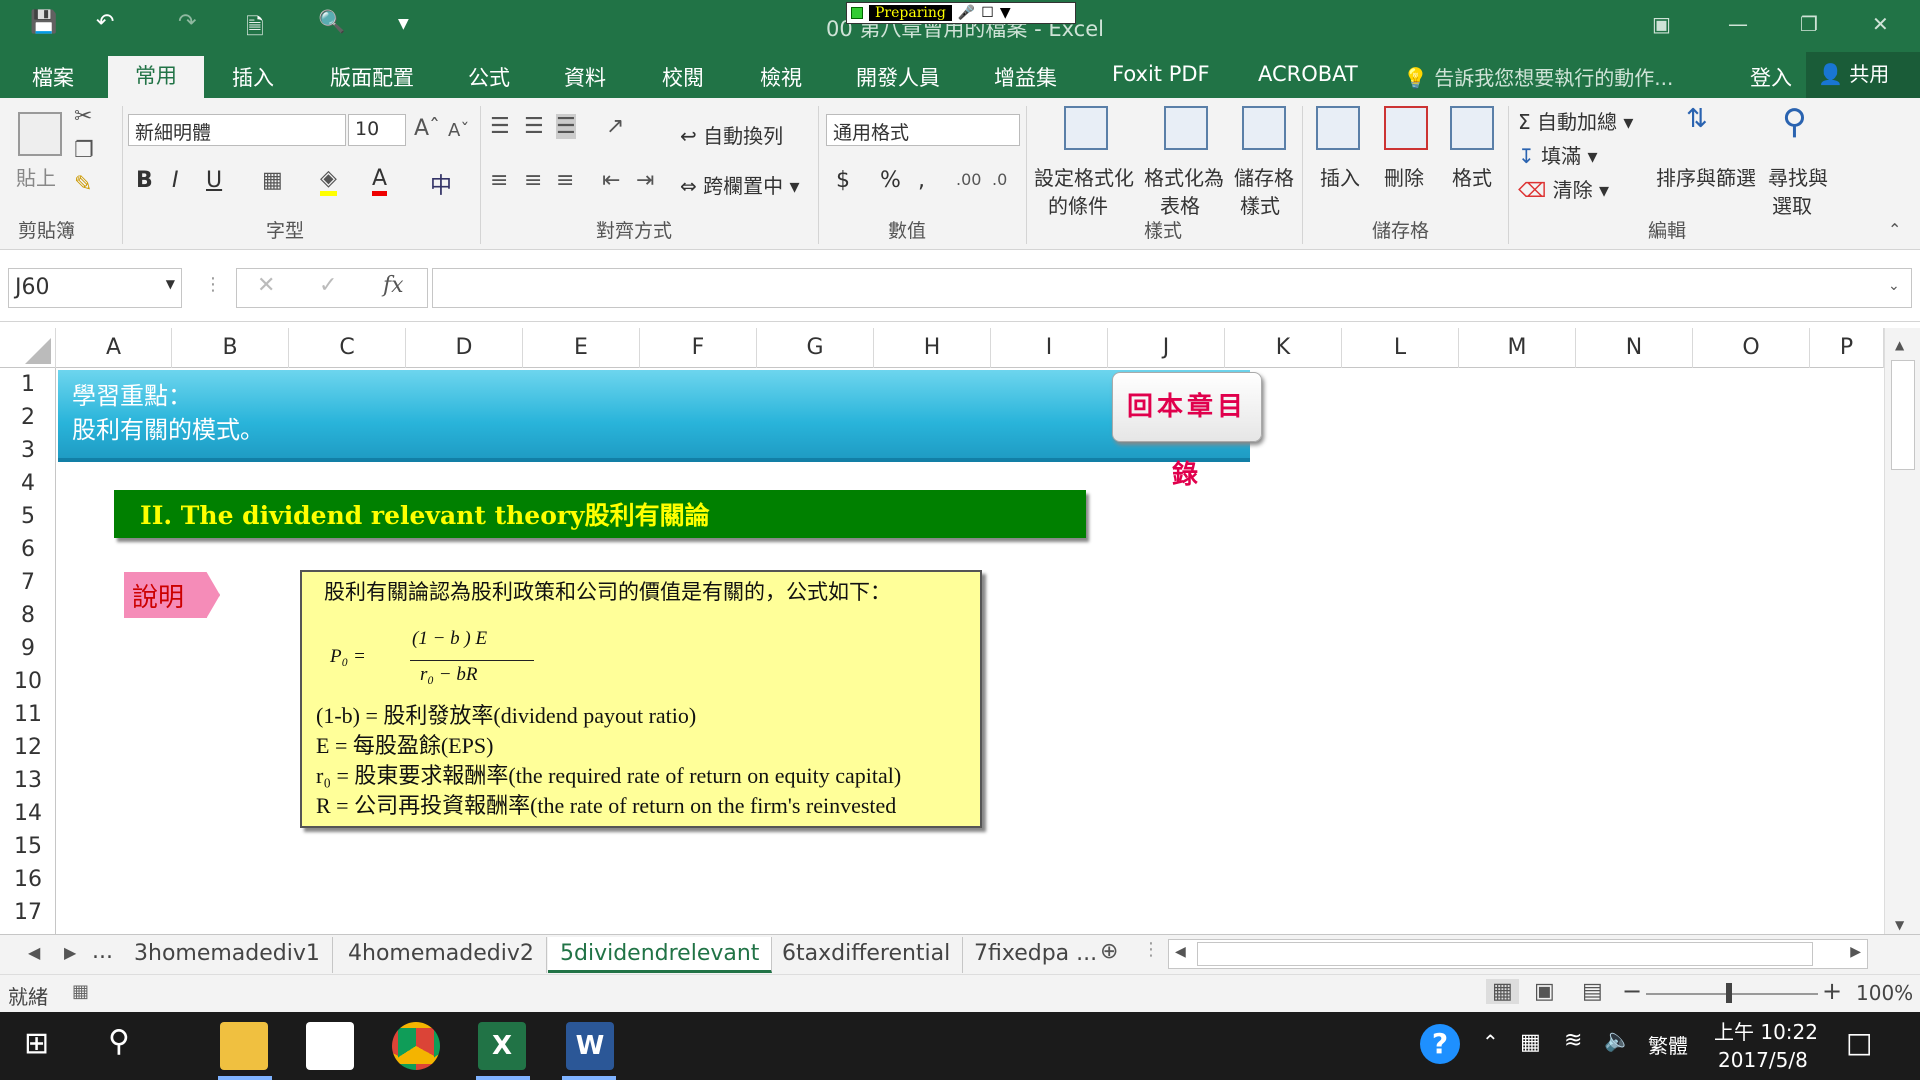 The height and width of the screenshot is (1080, 1920). What do you see at coordinates (255, 29) in the screenshot?
I see `new-file-icon: 🗎` at bounding box center [255, 29].